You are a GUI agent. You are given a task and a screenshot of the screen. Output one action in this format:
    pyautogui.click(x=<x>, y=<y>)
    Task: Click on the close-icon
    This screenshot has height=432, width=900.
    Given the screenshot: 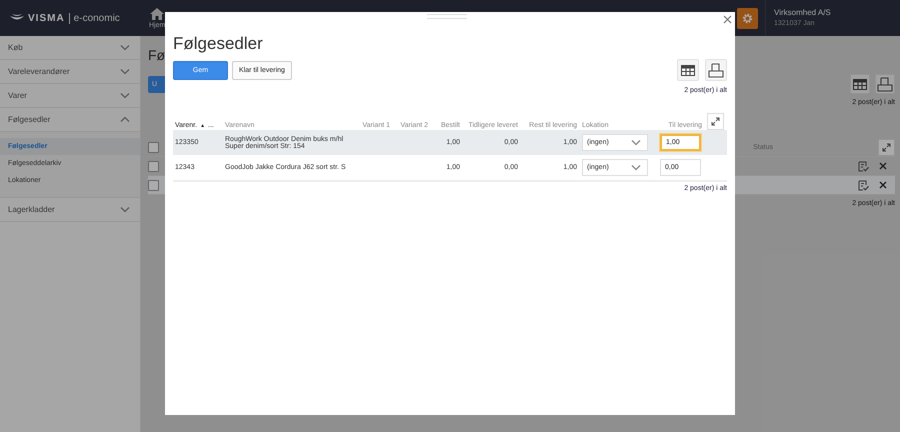 What is the action you would take?
    pyautogui.click(x=727, y=19)
    